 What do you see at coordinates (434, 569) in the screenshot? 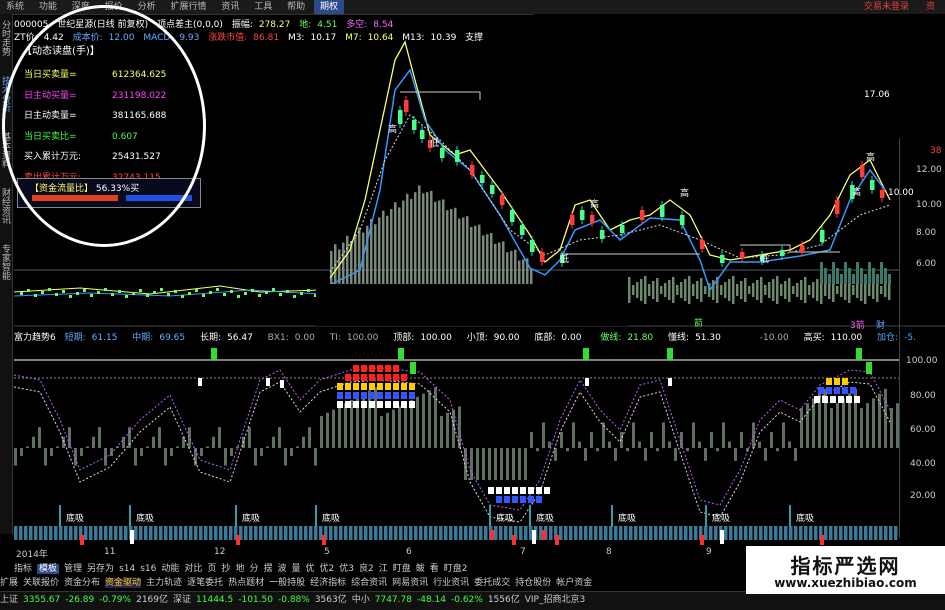
I see `toolbar-item-22: 看` at bounding box center [434, 569].